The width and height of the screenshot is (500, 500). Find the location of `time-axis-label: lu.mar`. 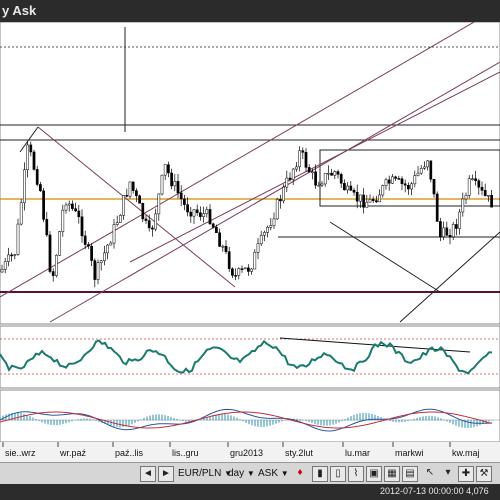

time-axis-label: lu.mar is located at coordinates (357, 453).